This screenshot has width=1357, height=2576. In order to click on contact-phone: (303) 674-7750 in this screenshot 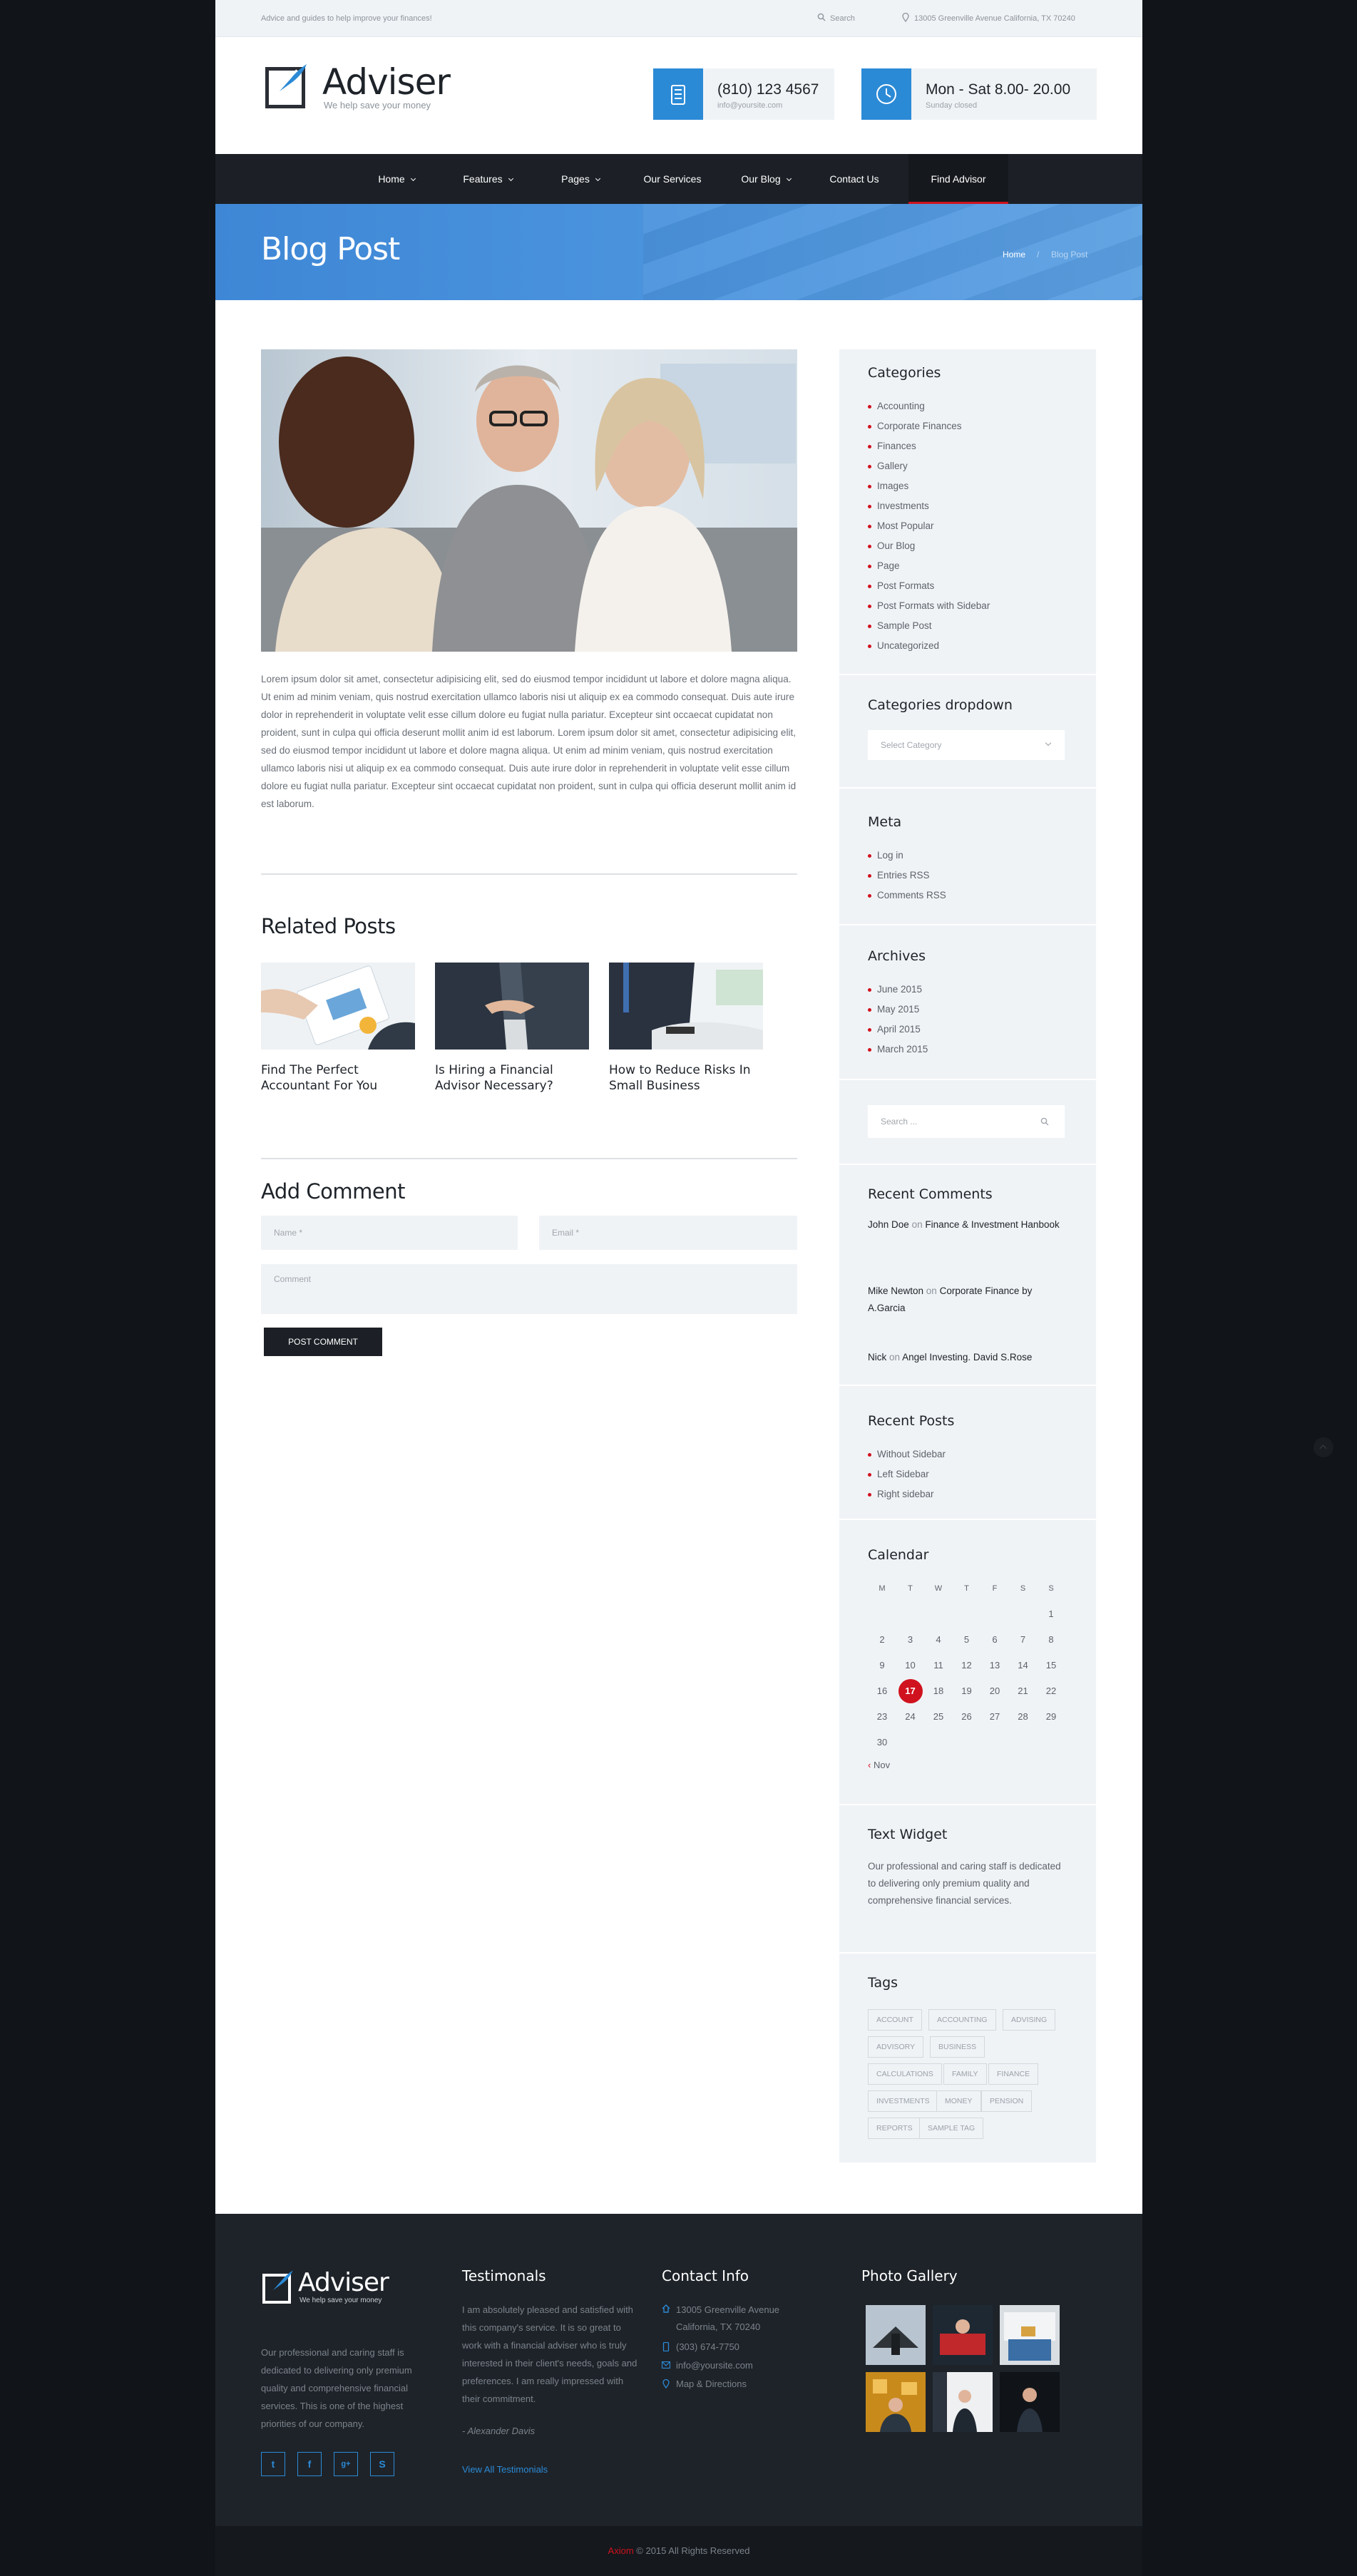, I will do `click(707, 2346)`.